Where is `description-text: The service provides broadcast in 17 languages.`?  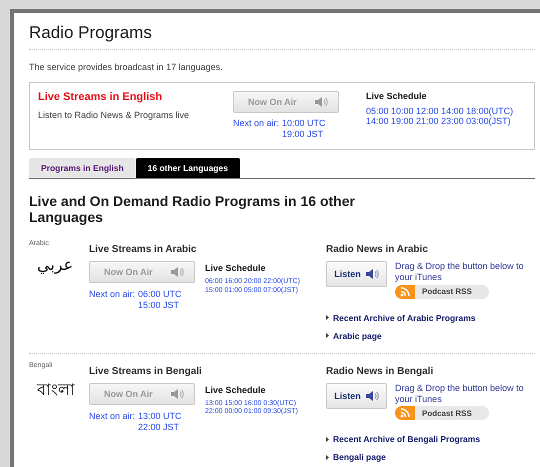
description-text: The service provides broadcast in 17 languages. is located at coordinates (126, 67).